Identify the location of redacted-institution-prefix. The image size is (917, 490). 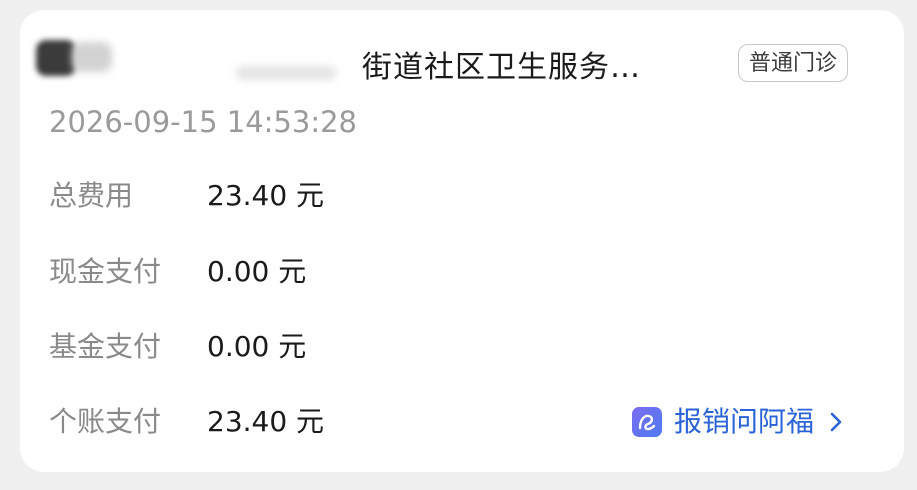
(189, 63).